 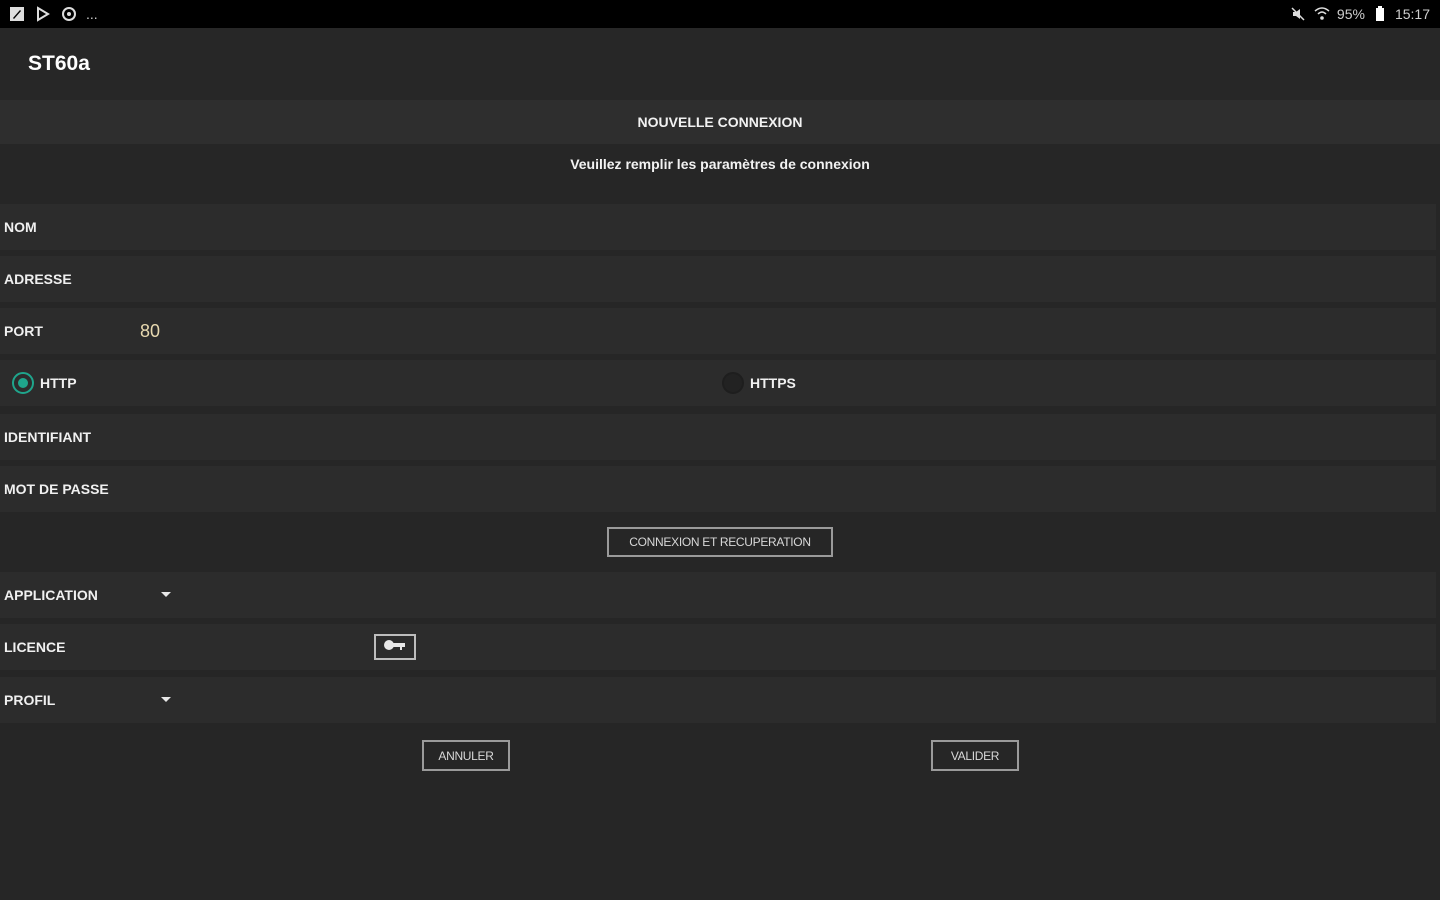 What do you see at coordinates (718, 383) in the screenshot?
I see `protocol-row: HTTP HTTPS` at bounding box center [718, 383].